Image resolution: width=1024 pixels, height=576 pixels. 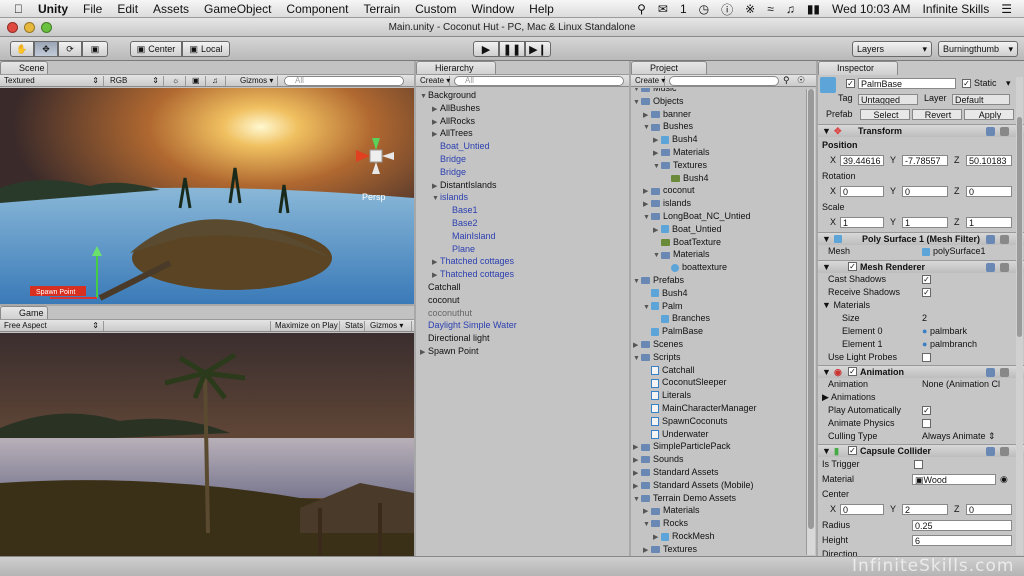 I want to click on radius-field: 0.25, so click(x=962, y=525).